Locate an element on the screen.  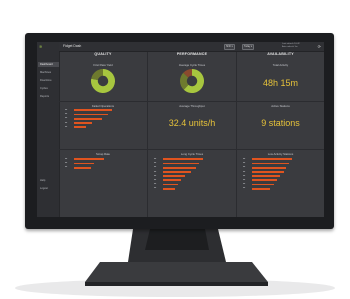
sidebar-item-help: Help is located at coordinates (48, 180).